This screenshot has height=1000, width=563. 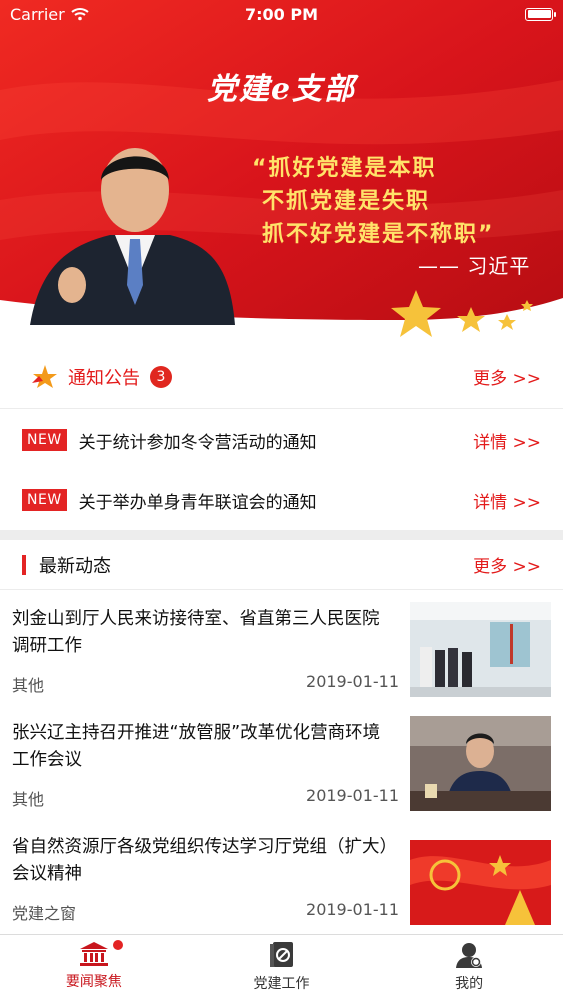 What do you see at coordinates (44, 913) in the screenshot?
I see `news-category: 党建之窗` at bounding box center [44, 913].